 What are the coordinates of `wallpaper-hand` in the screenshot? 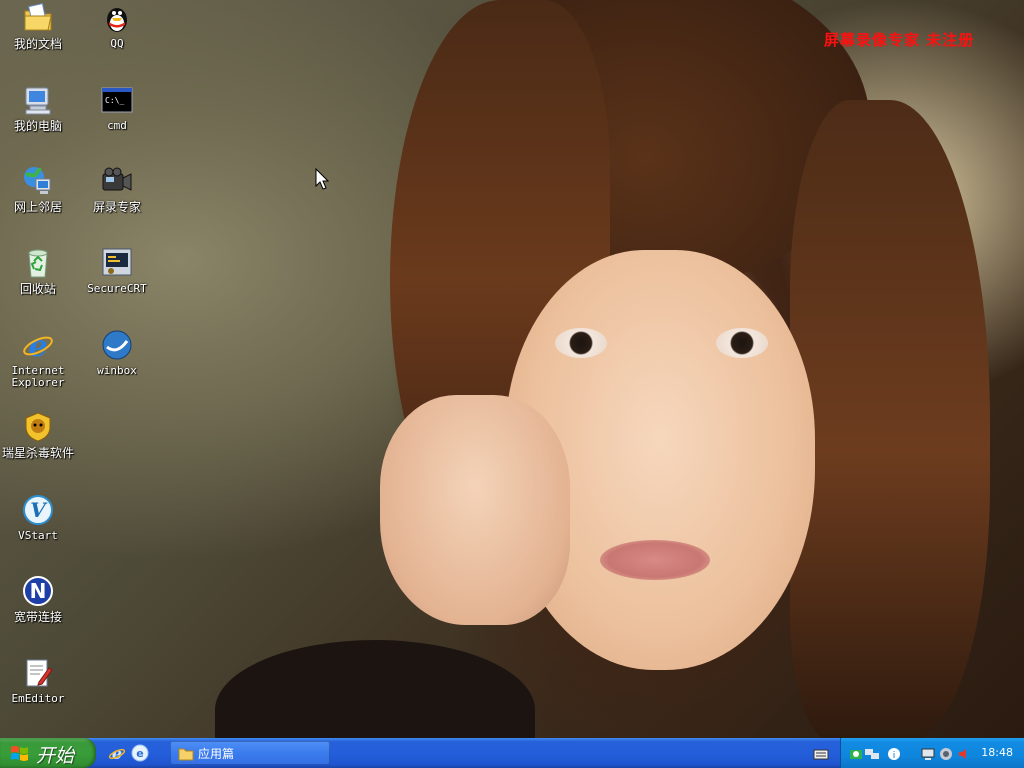 It's located at (475, 510).